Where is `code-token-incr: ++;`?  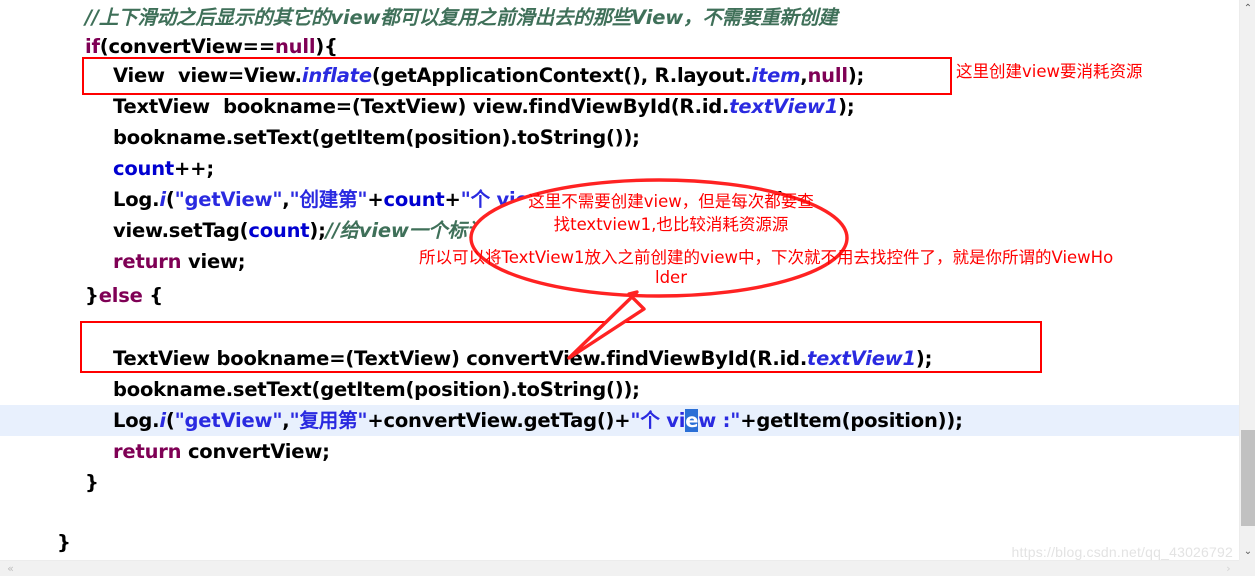
code-token-incr: ++; is located at coordinates (194, 168).